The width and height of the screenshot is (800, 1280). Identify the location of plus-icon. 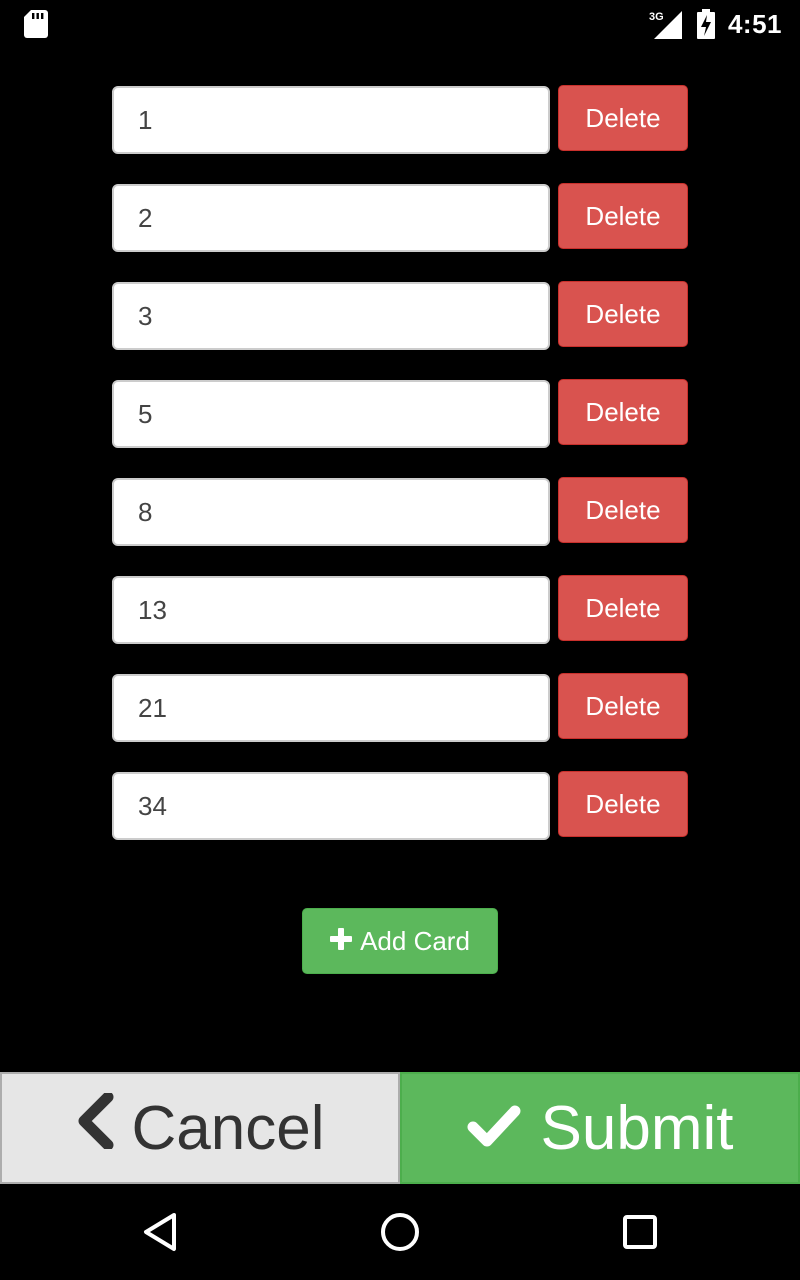
(341, 941).